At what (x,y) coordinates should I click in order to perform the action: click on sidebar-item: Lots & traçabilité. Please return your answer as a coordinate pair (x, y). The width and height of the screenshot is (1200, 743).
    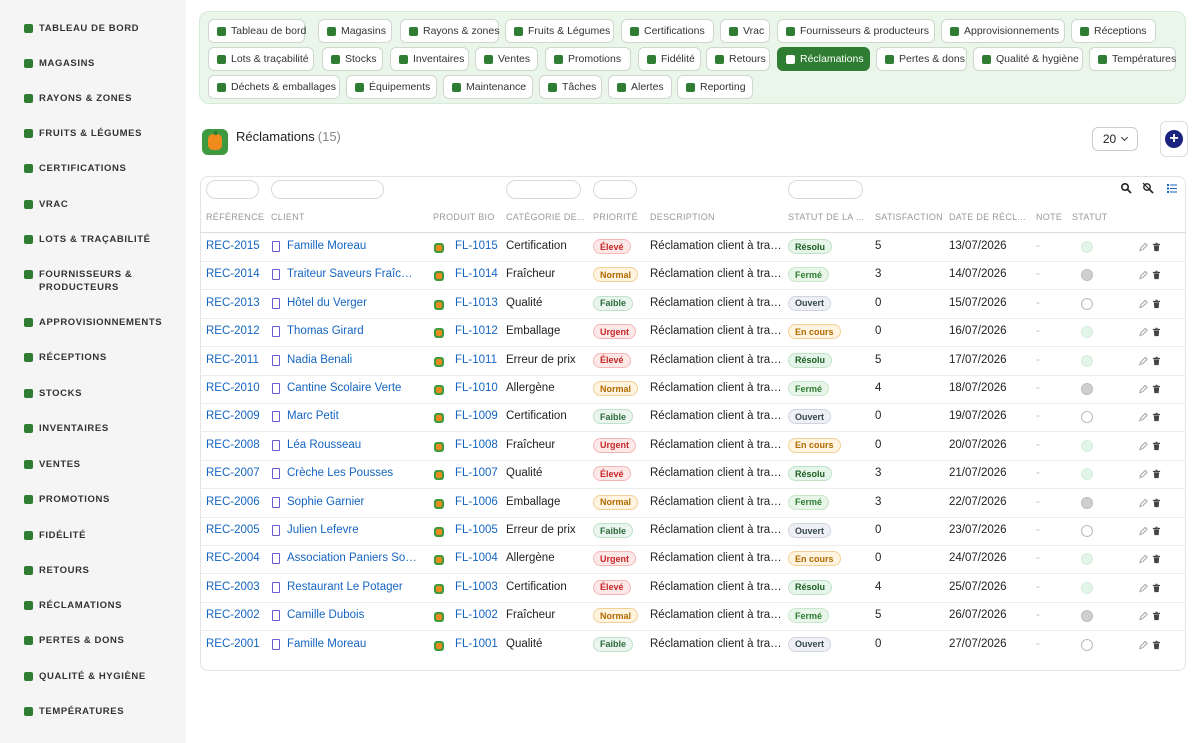
    Looking at the image, I should click on (102, 239).